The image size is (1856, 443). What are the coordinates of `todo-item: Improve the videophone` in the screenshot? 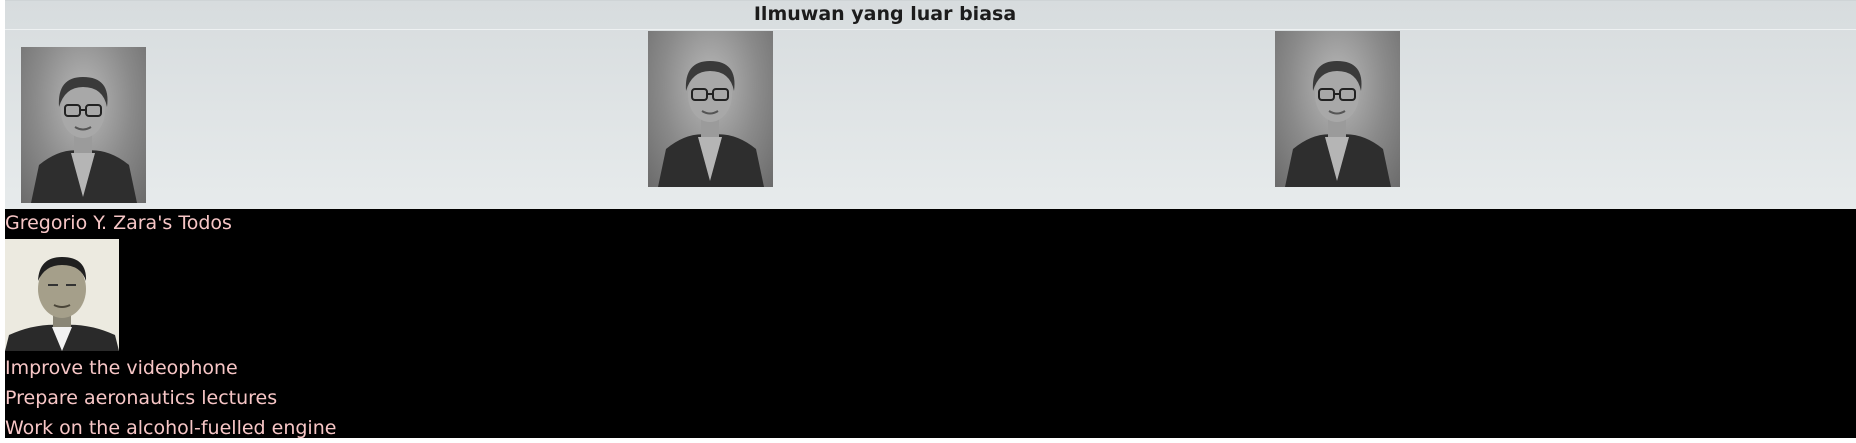 It's located at (121, 368).